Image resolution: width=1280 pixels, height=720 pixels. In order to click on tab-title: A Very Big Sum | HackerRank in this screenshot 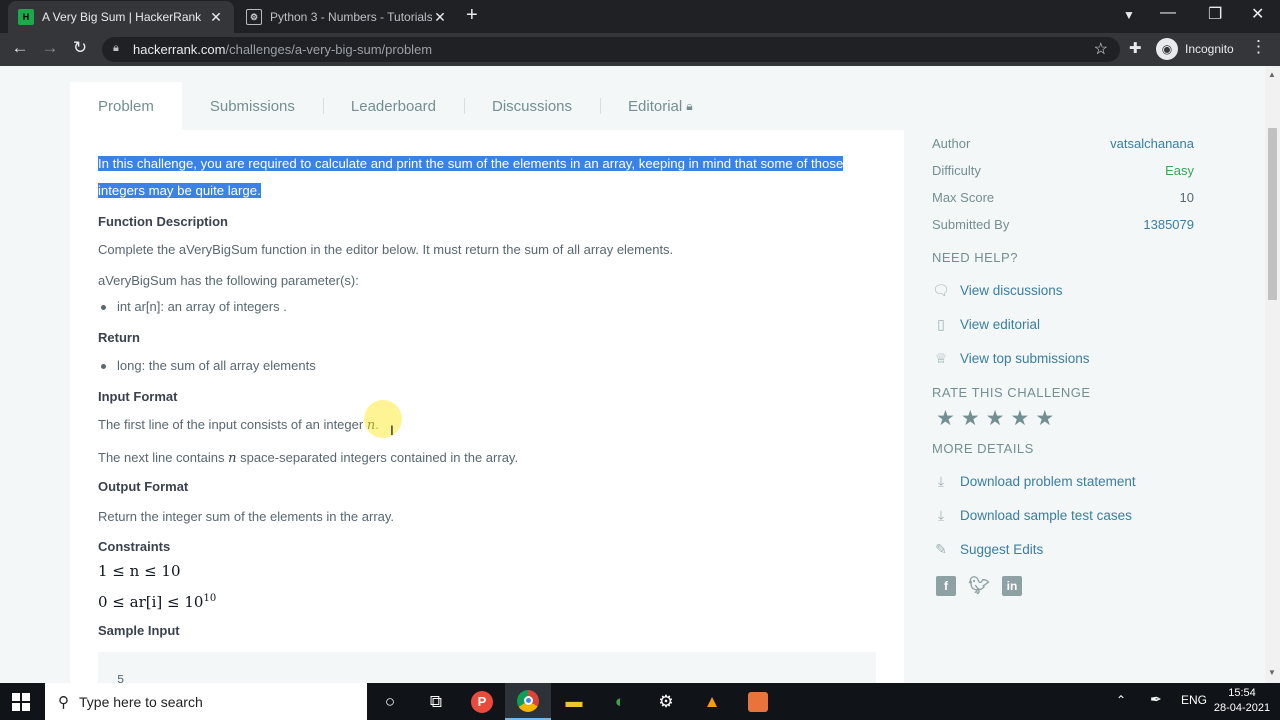, I will do `click(122, 17)`.